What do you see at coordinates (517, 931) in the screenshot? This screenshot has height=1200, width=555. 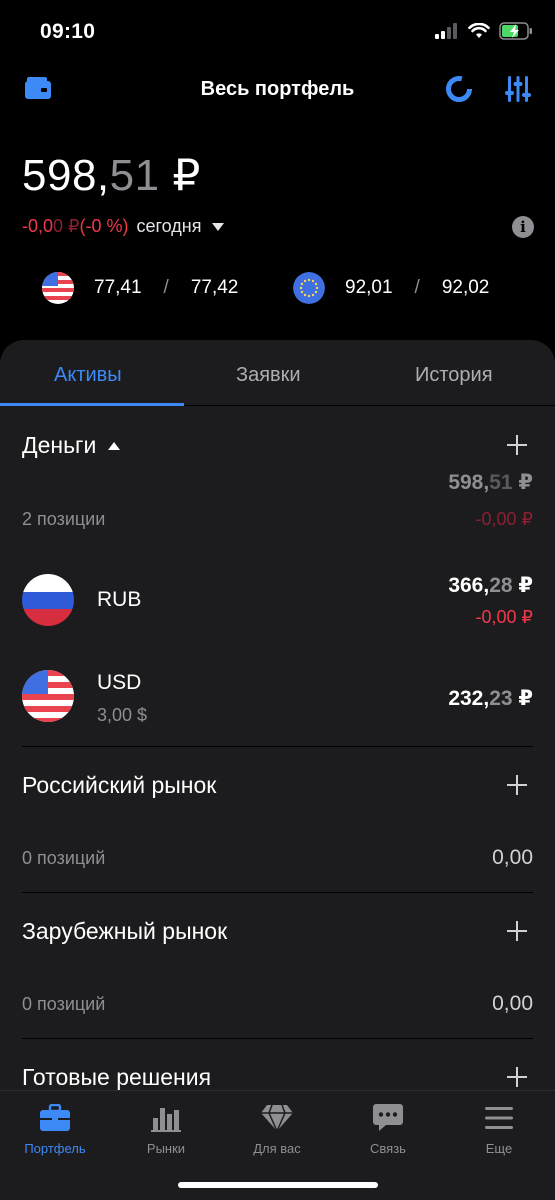 I see `add-foreign-market-icon` at bounding box center [517, 931].